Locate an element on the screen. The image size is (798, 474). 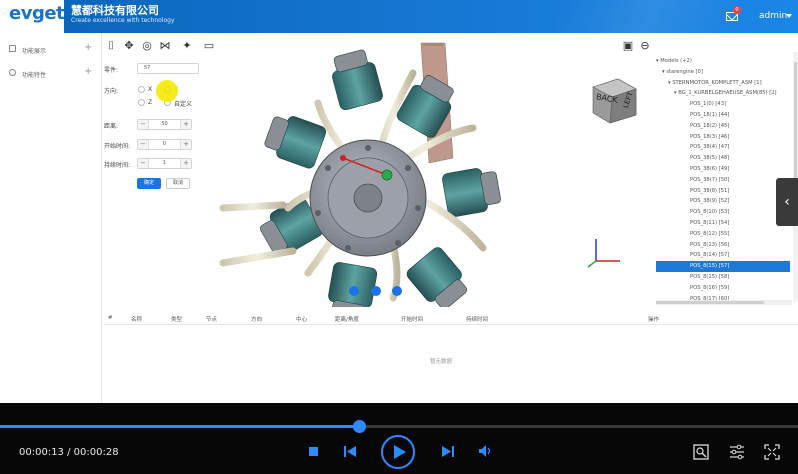
table-header: # 名称 类型 节点 方向 中心 距离/角度 开始时间 持续时间 操作 is located at coordinates (450, 318).